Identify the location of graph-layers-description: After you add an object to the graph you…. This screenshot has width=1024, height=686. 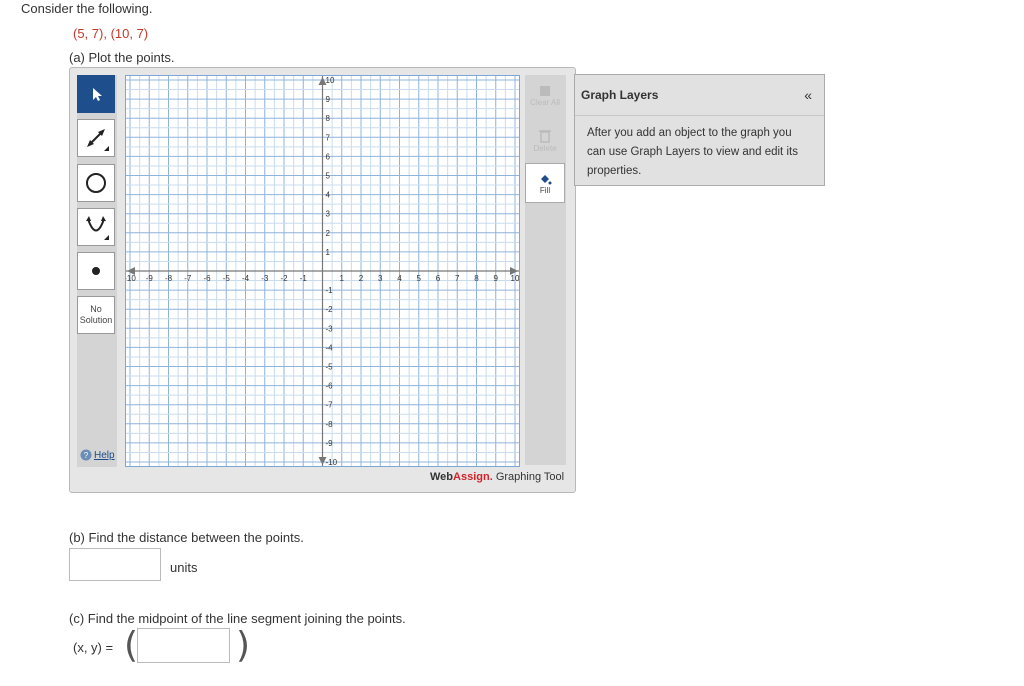
(692, 152).